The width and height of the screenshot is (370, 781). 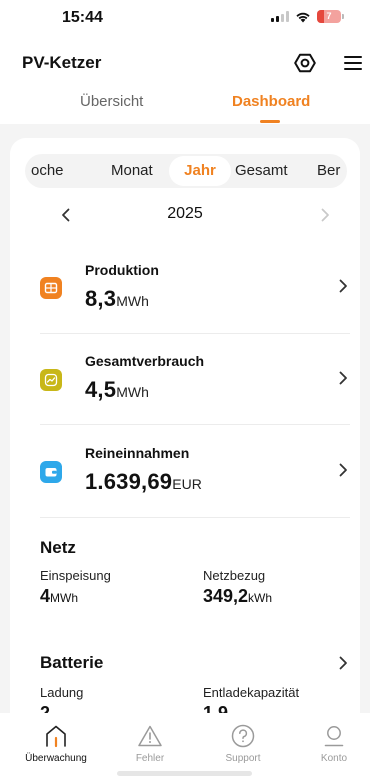 I want to click on battery-level: 7, so click(x=329, y=16).